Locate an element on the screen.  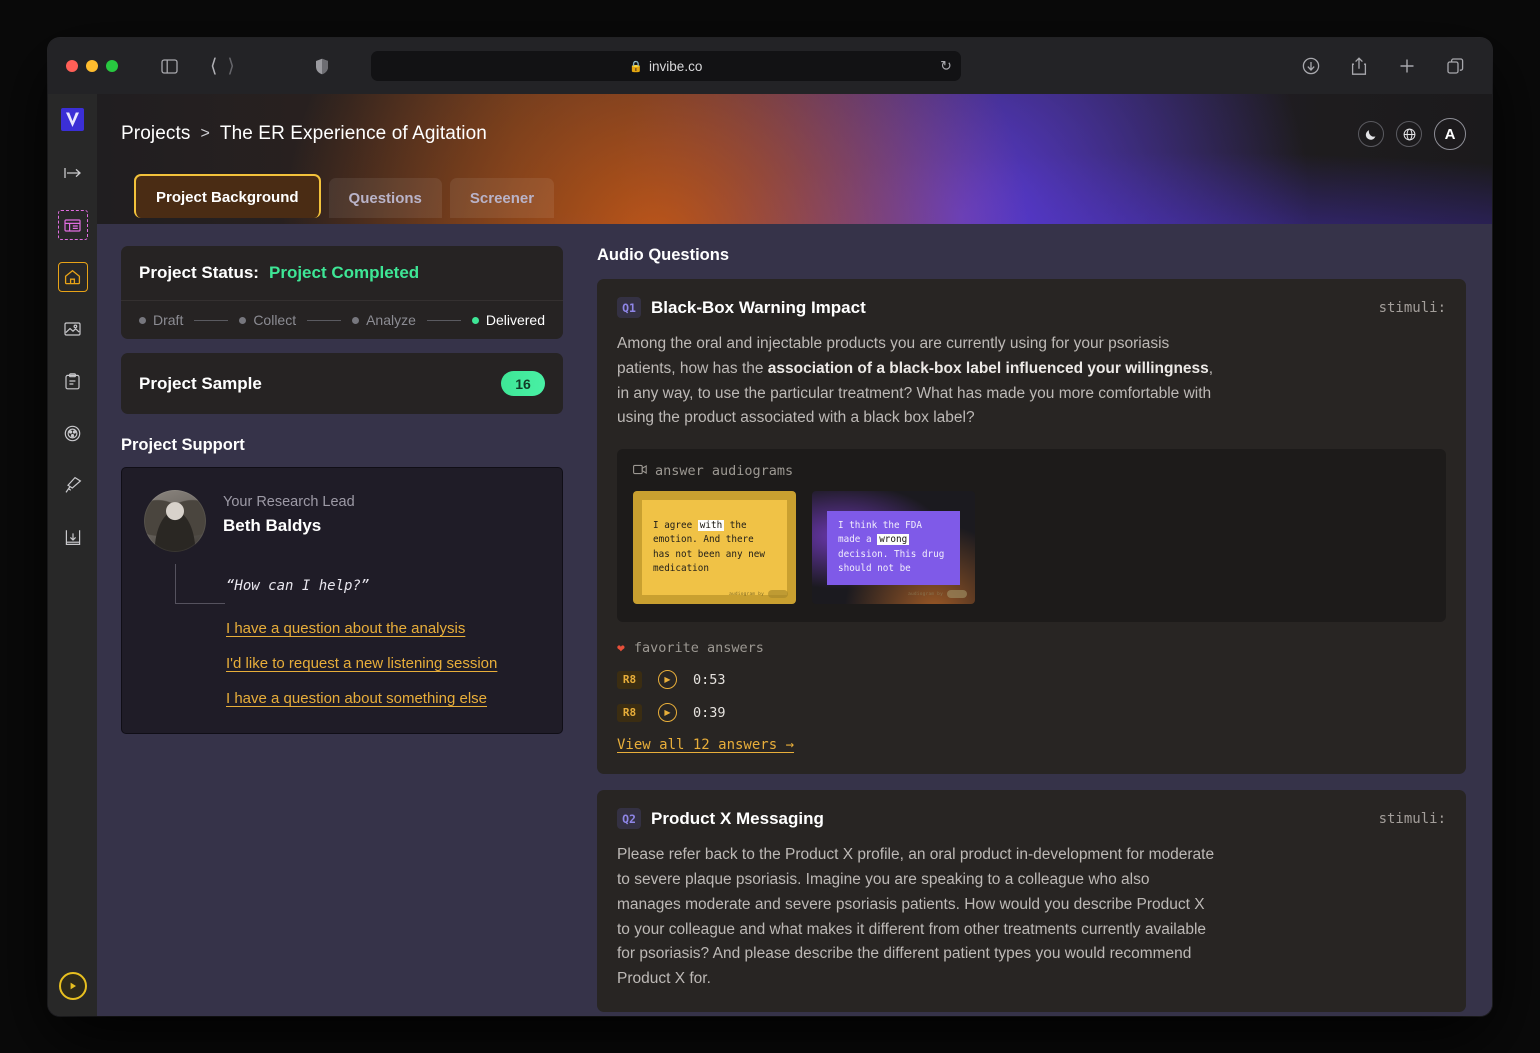
lock-icon: 🔒 is located at coordinates (636, 66).